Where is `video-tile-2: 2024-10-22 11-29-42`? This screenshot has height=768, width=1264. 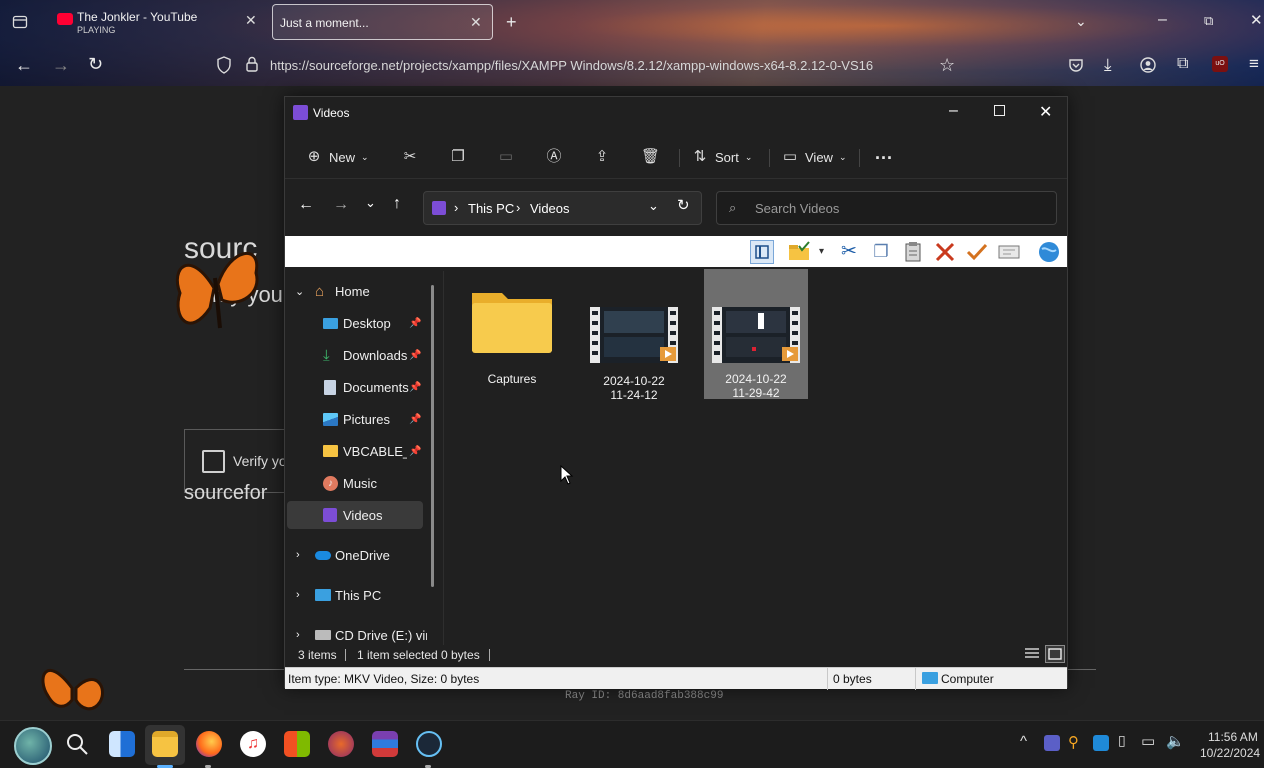 video-tile-2: 2024-10-22 11-29-42 is located at coordinates (756, 334).